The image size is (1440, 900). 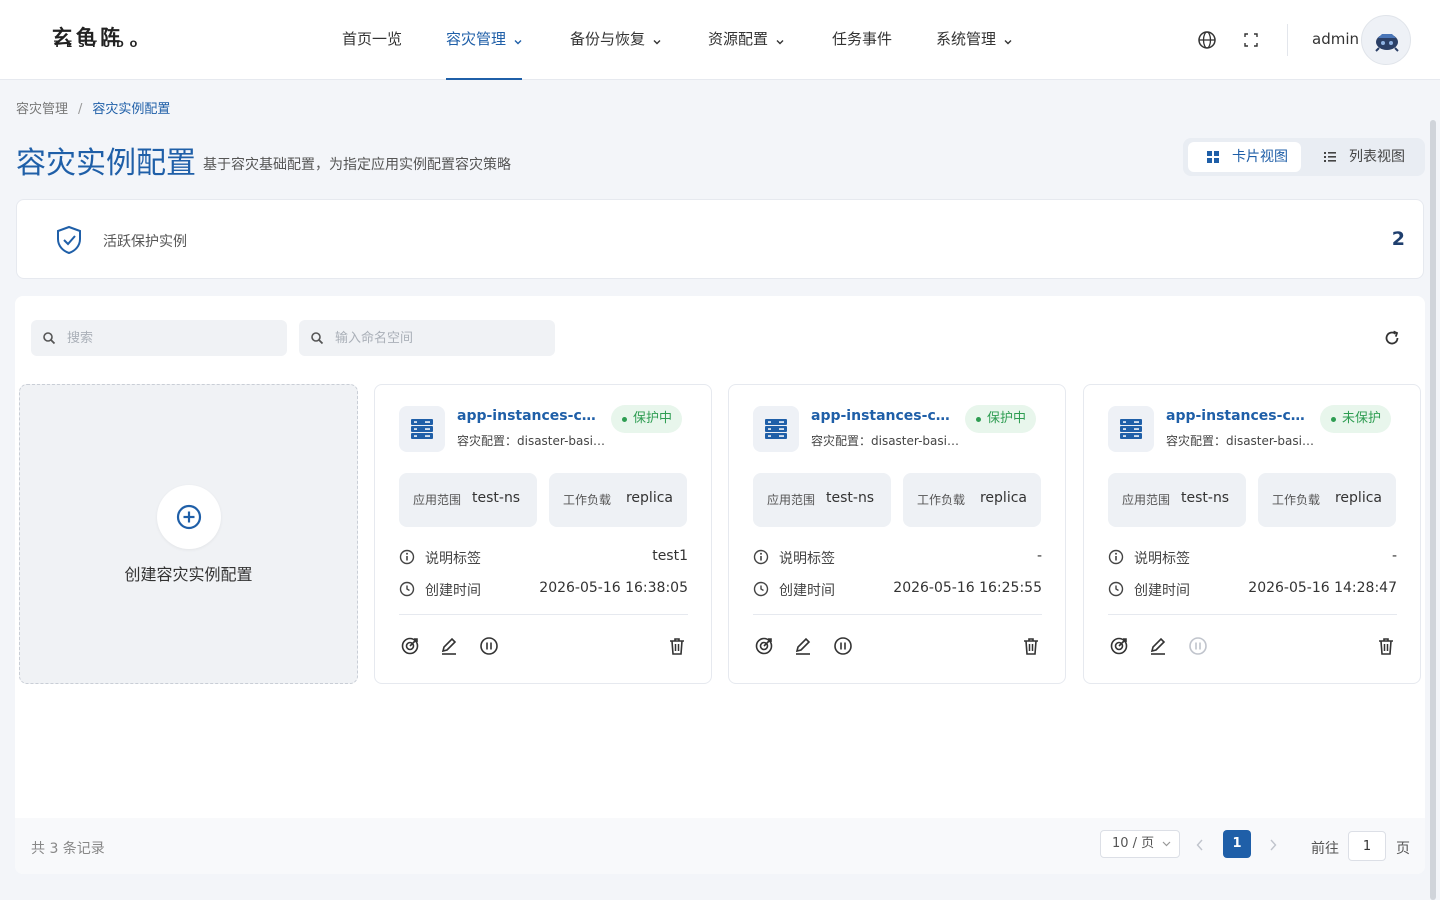 What do you see at coordinates (435, 338) in the screenshot?
I see `namespace-input` at bounding box center [435, 338].